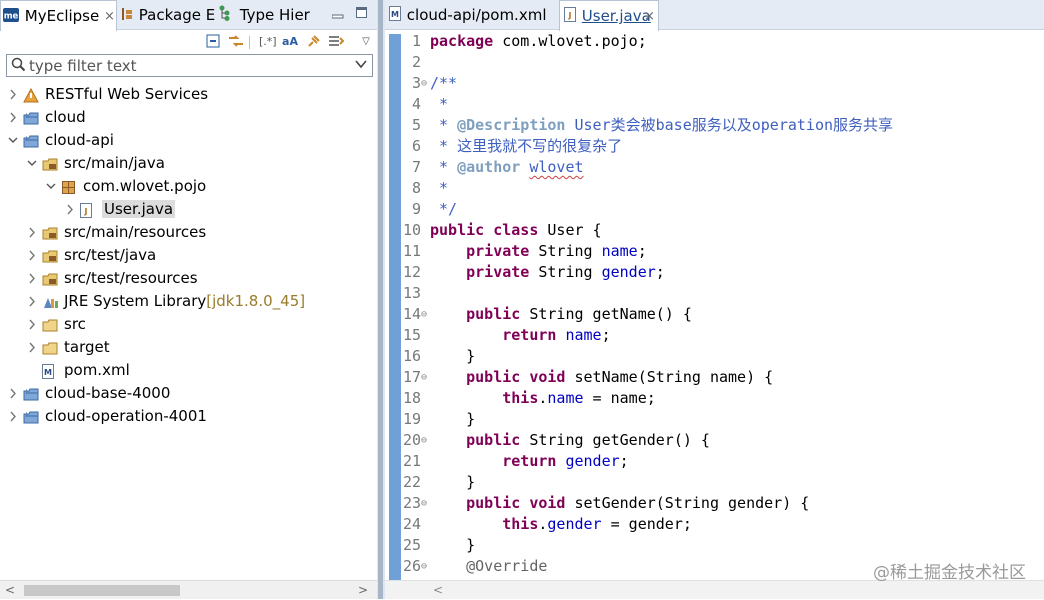 The image size is (1044, 600). Describe the element at coordinates (642, 251) in the screenshot. I see `code-token: ;` at that location.